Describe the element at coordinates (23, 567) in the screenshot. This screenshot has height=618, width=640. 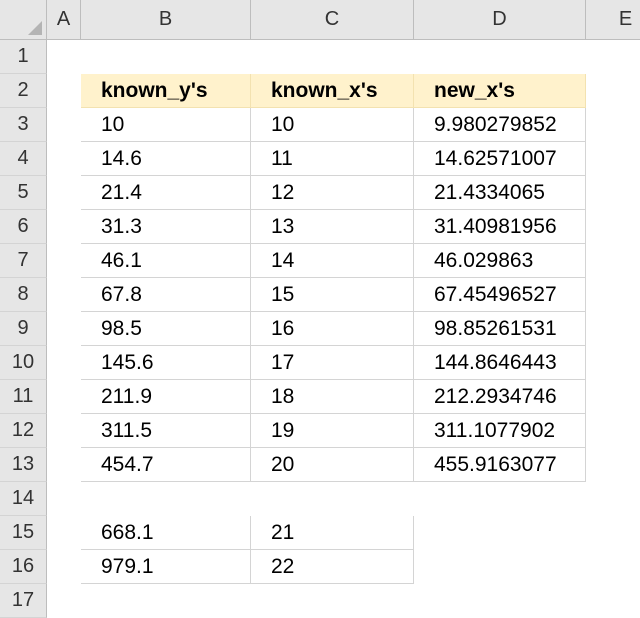
I see `row-header-16: 16` at that location.